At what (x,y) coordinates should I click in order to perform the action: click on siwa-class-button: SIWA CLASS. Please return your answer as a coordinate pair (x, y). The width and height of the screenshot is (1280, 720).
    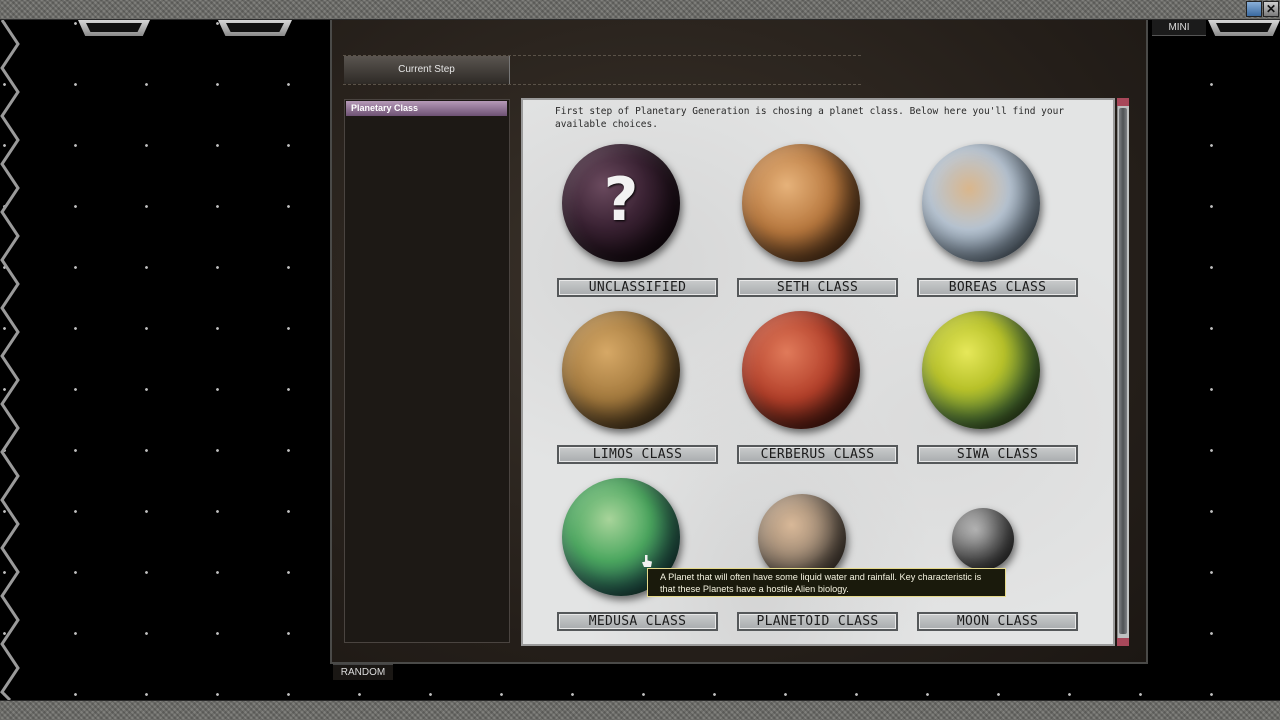
    Looking at the image, I should click on (997, 454).